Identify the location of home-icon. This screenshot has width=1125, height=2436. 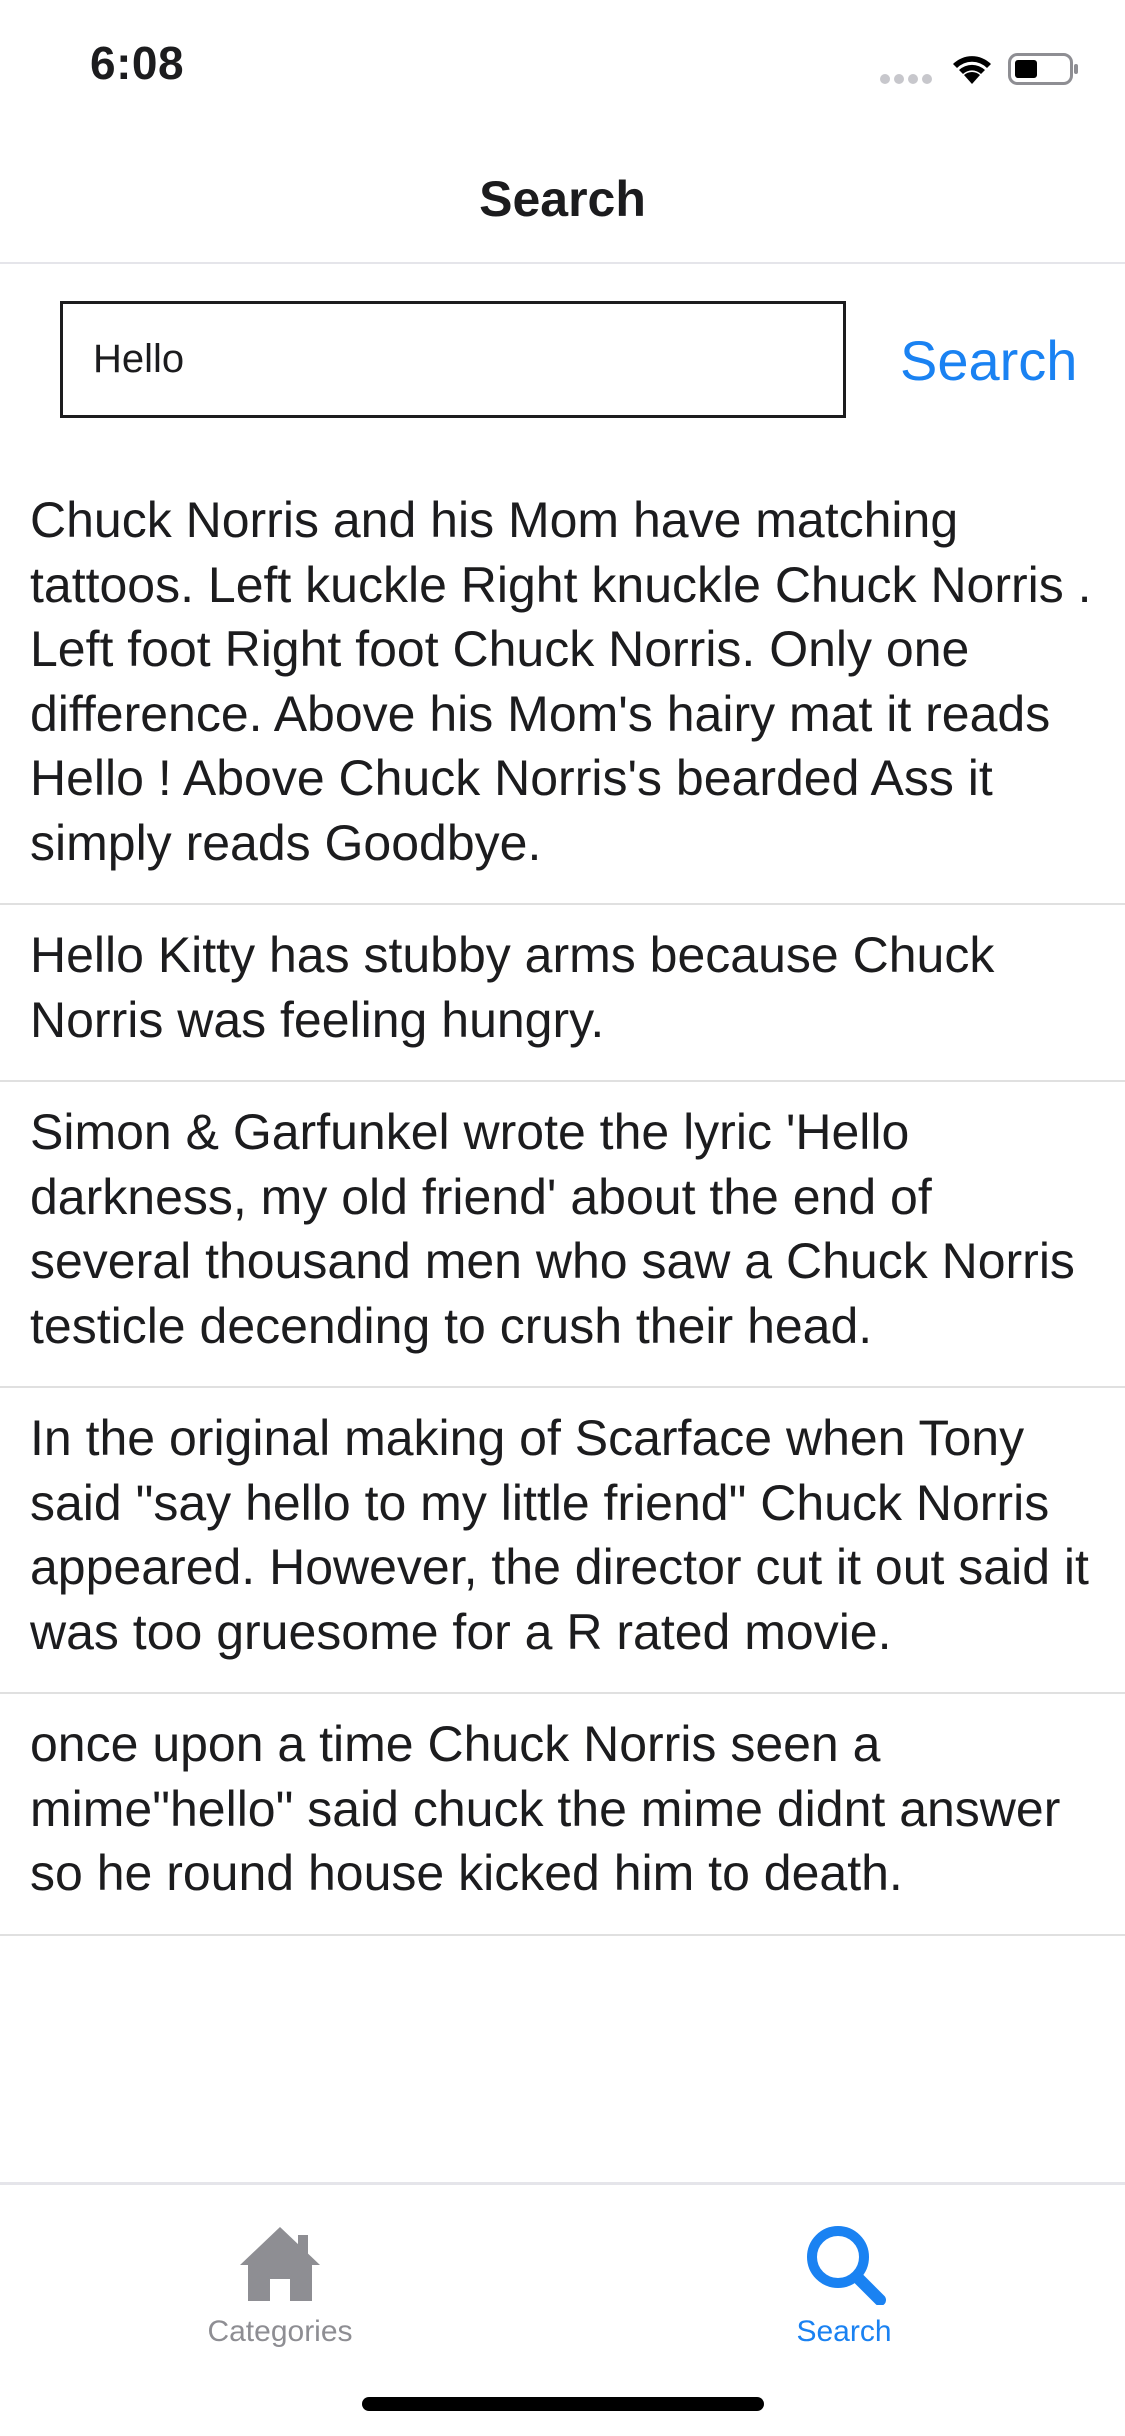
(280, 2264).